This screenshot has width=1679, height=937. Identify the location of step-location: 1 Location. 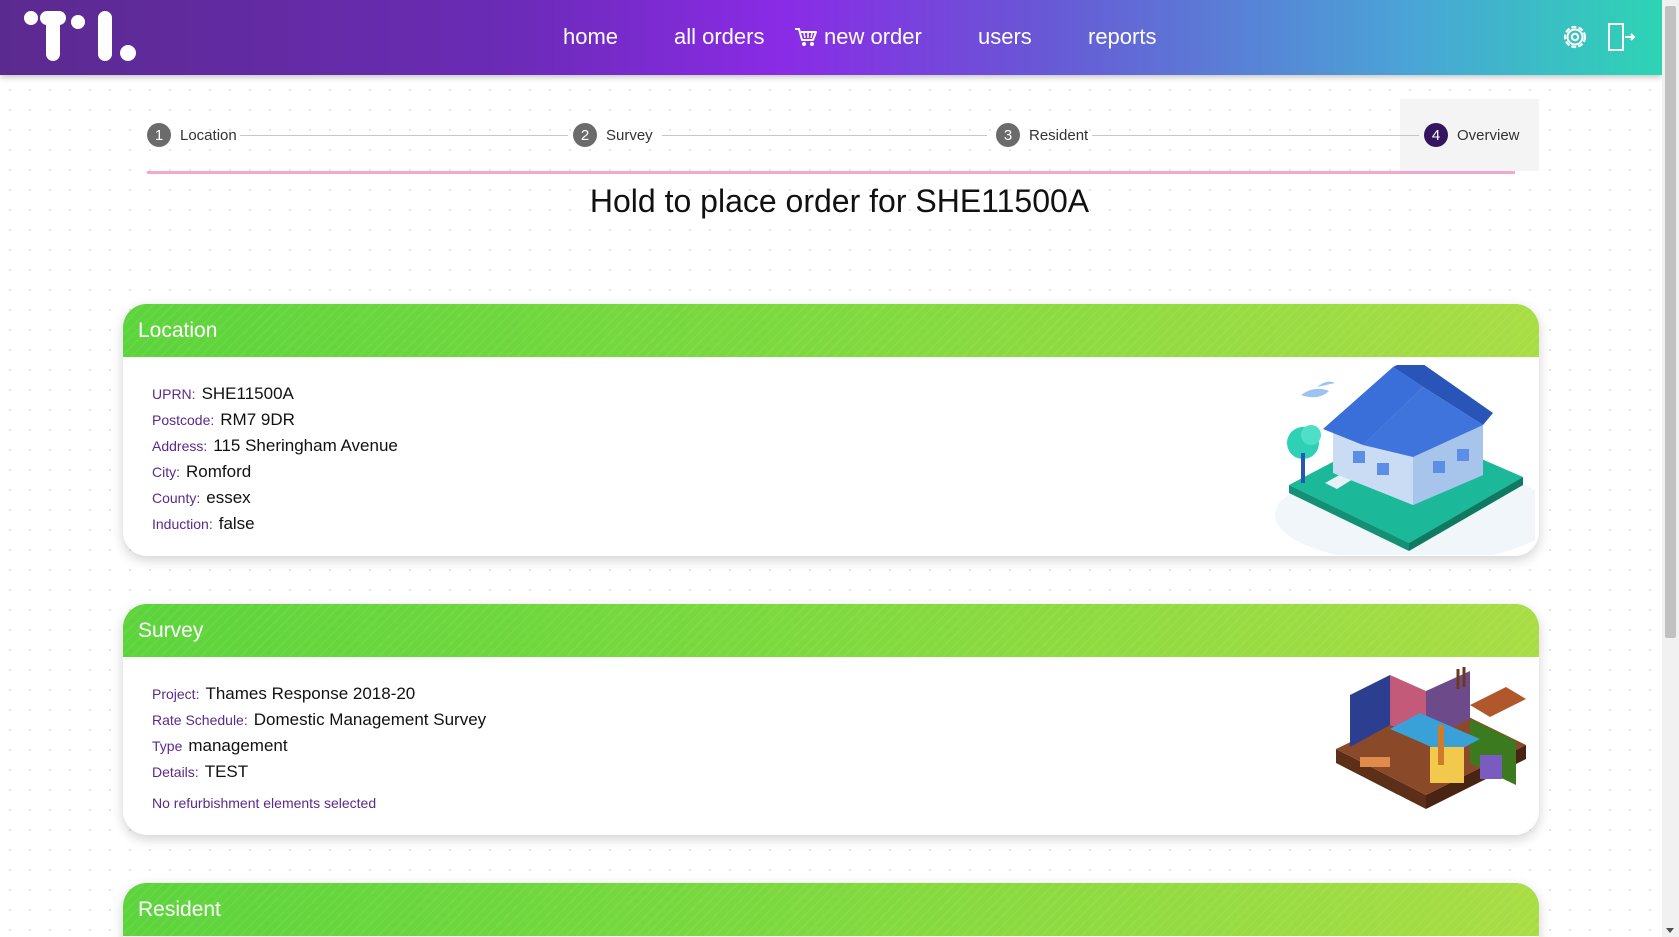
(192, 135).